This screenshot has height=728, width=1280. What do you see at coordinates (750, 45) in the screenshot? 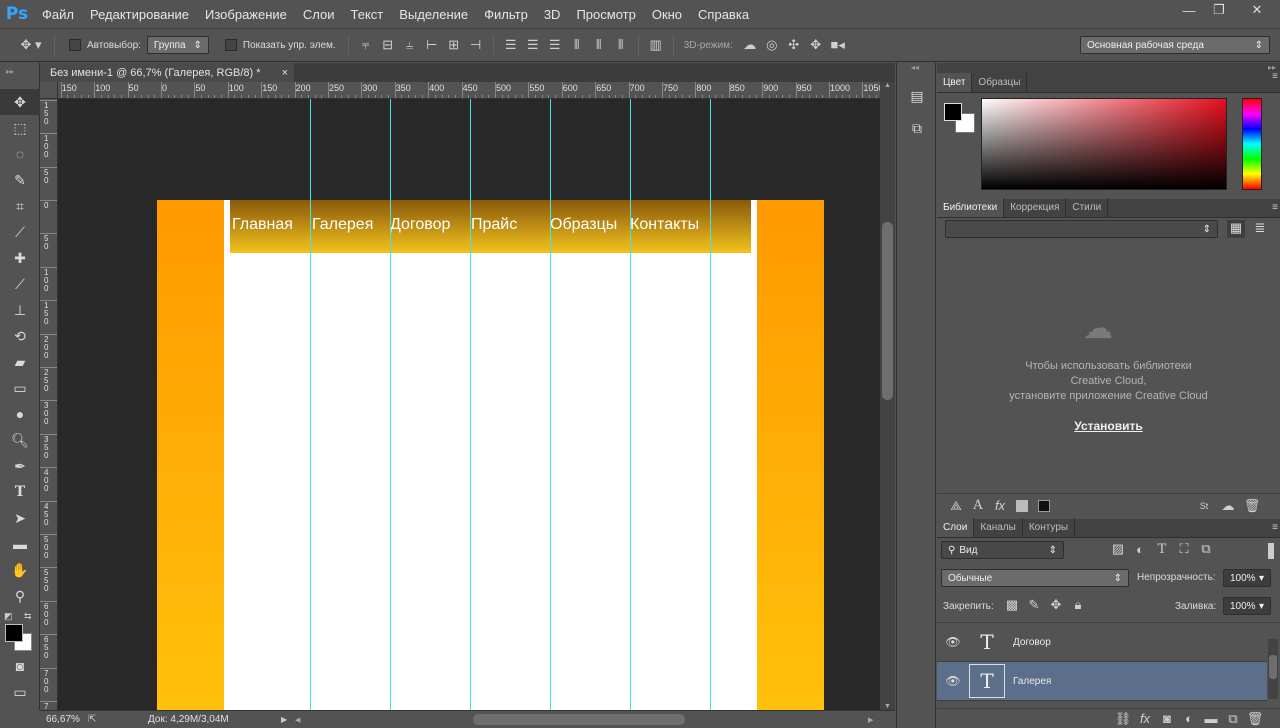
I see `rotate-3d-icon: ☁` at bounding box center [750, 45].